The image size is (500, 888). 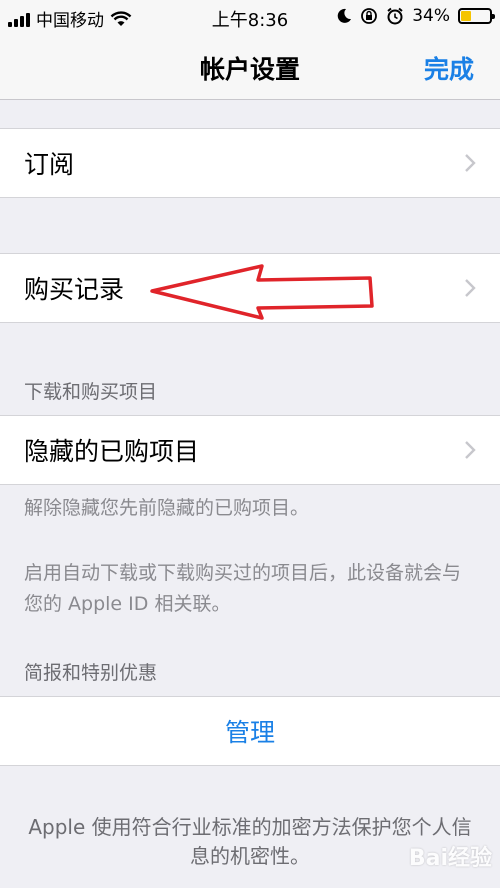 What do you see at coordinates (431, 16) in the screenshot?
I see `battery-percent: 34%` at bounding box center [431, 16].